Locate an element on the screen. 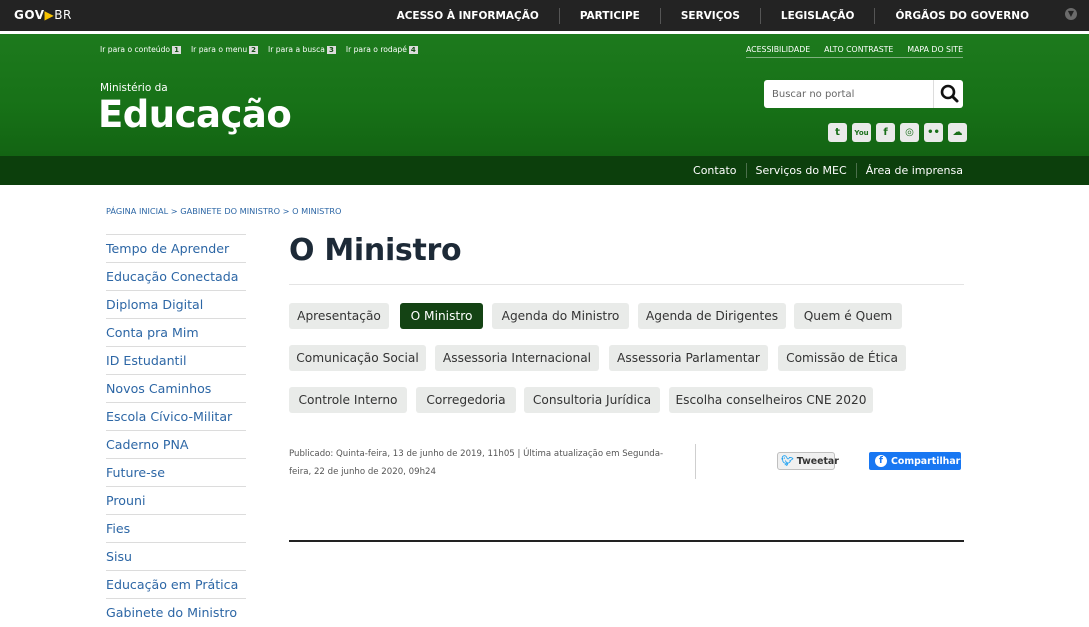 Image resolution: width=1089 pixels, height=627 pixels. header-subnav: Contato Serviços do MEC Área de imprensa is located at coordinates (544, 170).